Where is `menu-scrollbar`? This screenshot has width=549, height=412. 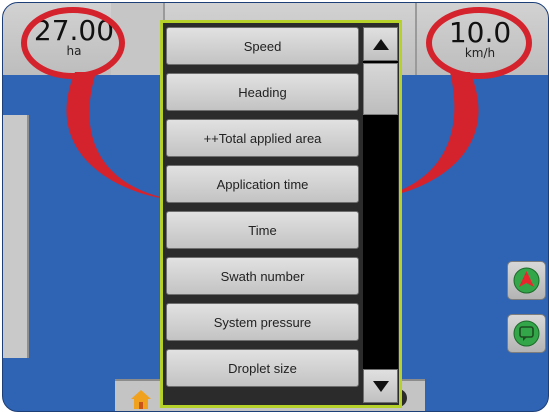
menu-scrollbar is located at coordinates (380, 215).